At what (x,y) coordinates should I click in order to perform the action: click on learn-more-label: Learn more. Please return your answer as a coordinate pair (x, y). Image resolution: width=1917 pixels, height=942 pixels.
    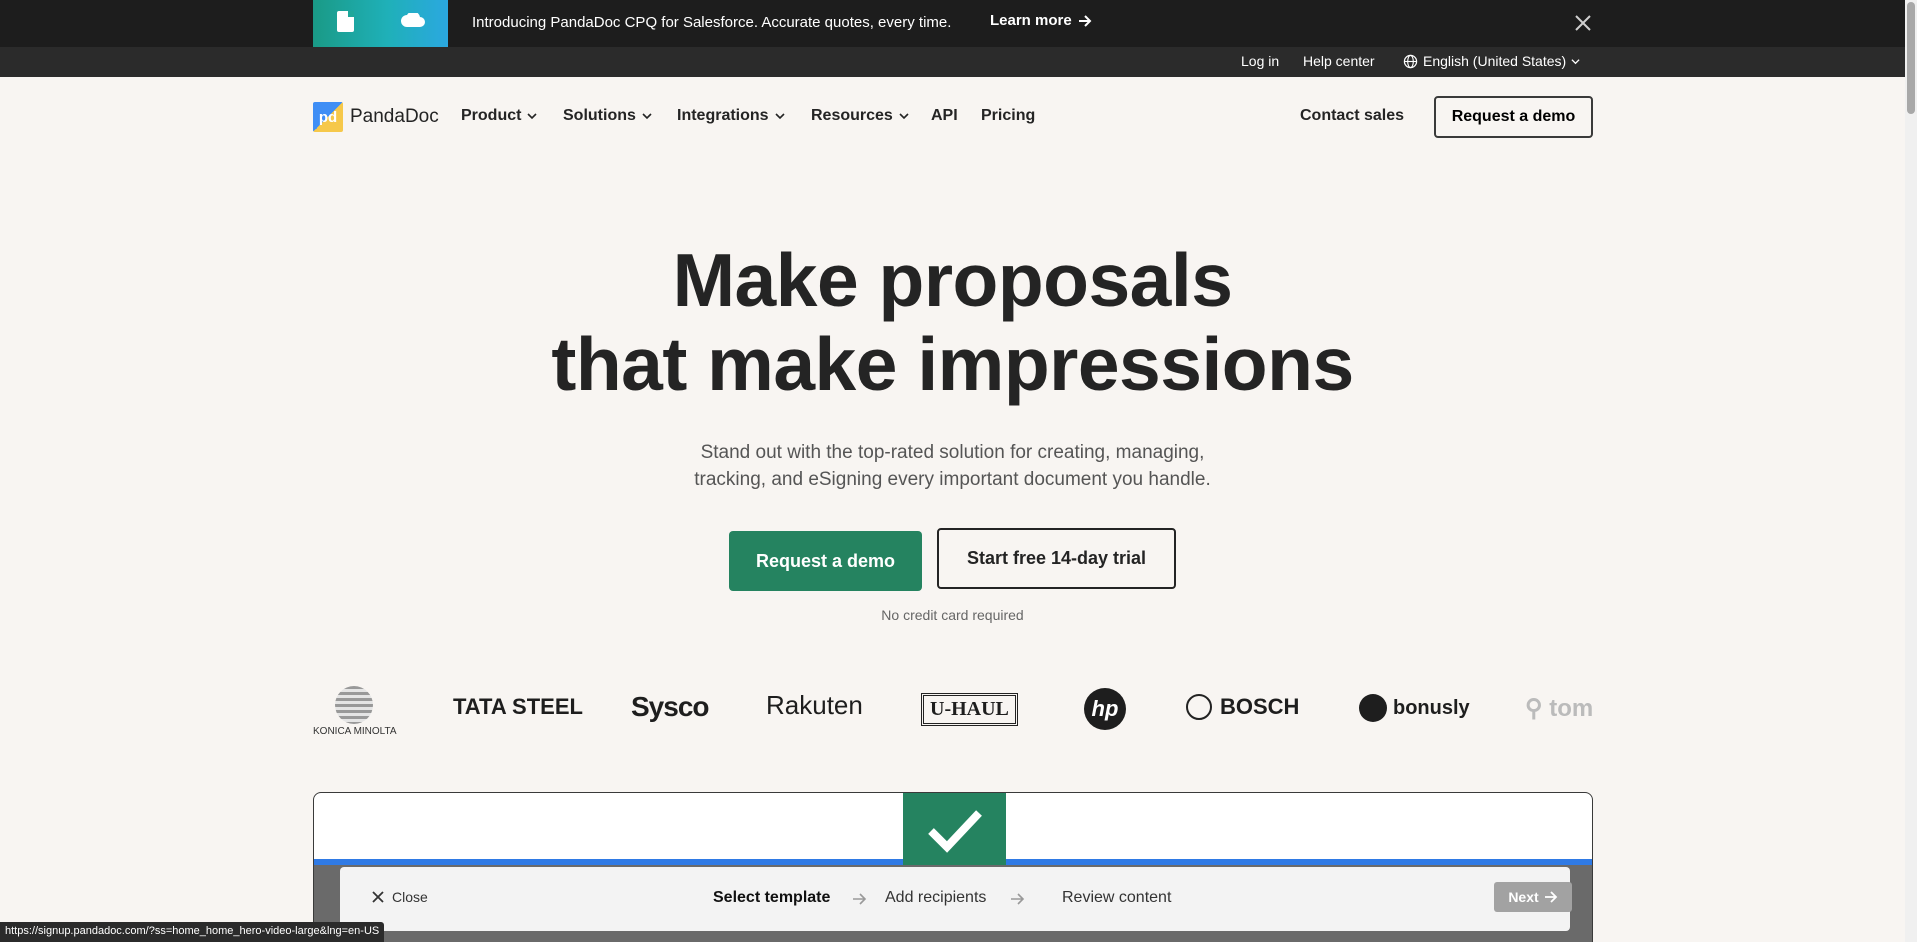
    Looking at the image, I should click on (1031, 20).